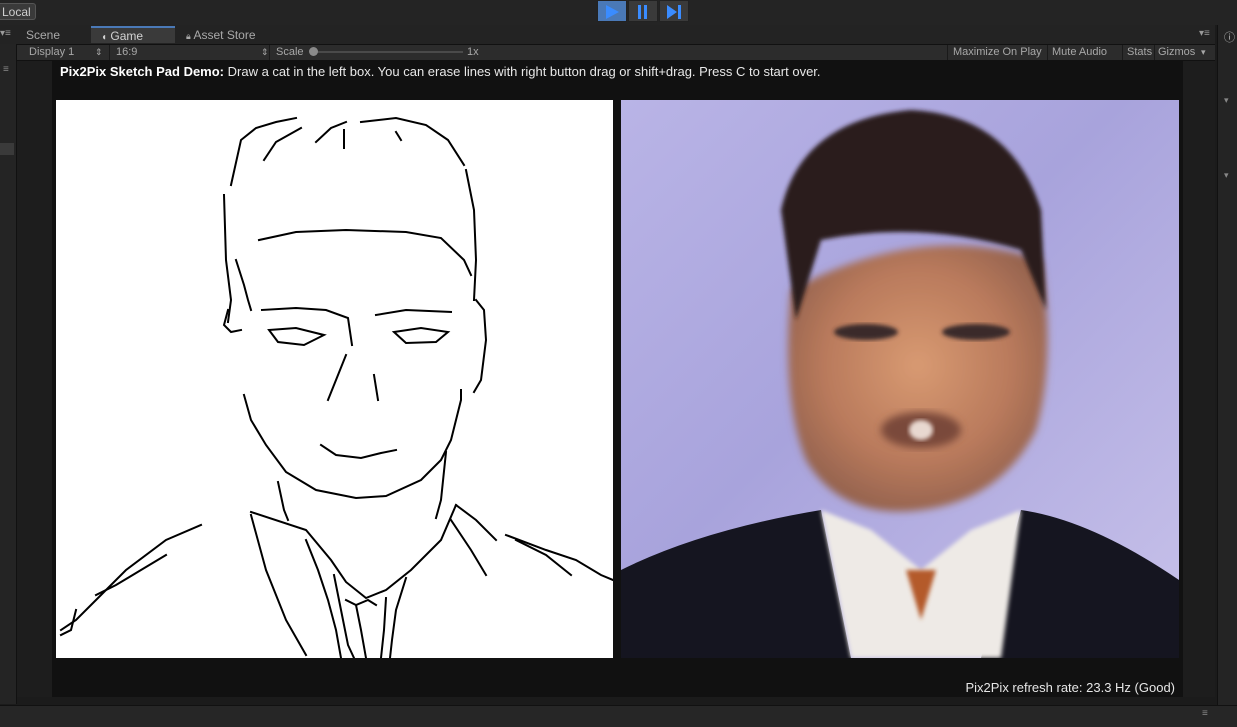 The height and width of the screenshot is (727, 1237). What do you see at coordinates (126, 52) in the screenshot?
I see `aspect-dropdown: 16:9` at bounding box center [126, 52].